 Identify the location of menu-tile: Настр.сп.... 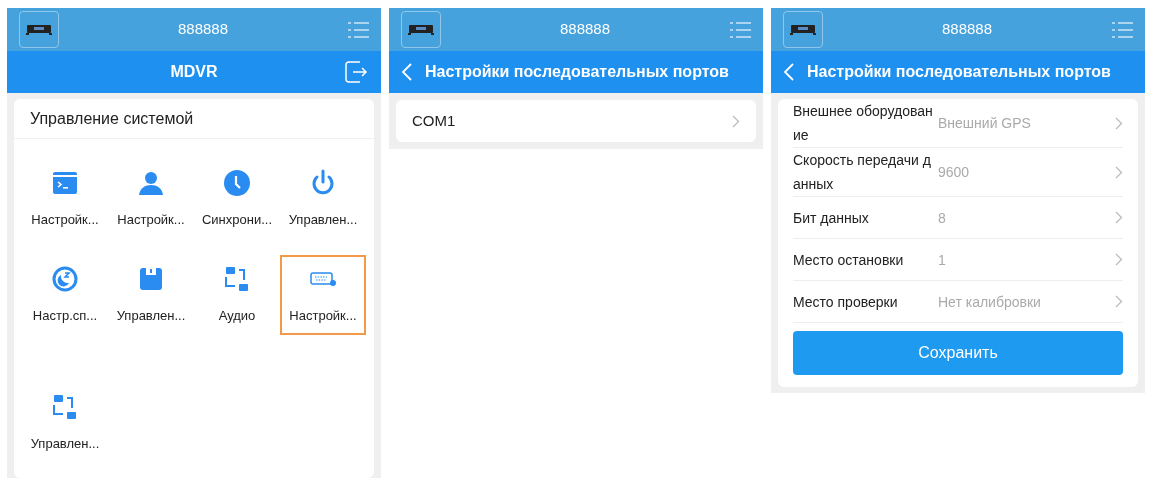
(65, 295).